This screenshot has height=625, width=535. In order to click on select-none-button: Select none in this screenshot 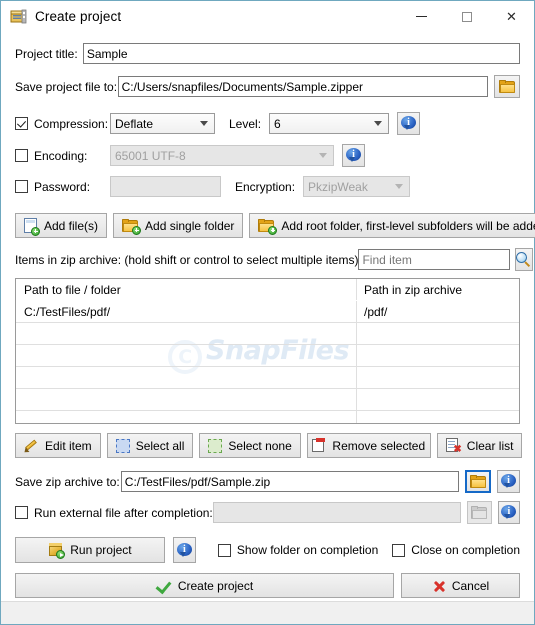, I will do `click(250, 445)`.